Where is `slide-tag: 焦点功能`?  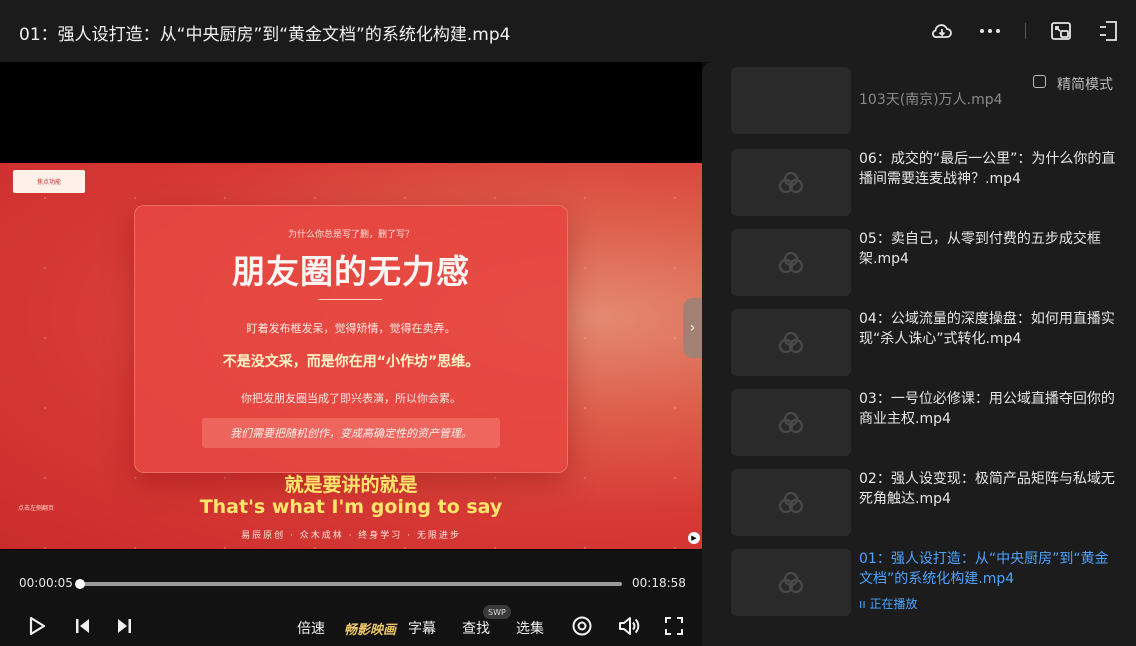
slide-tag: 焦点功能 is located at coordinates (49, 181).